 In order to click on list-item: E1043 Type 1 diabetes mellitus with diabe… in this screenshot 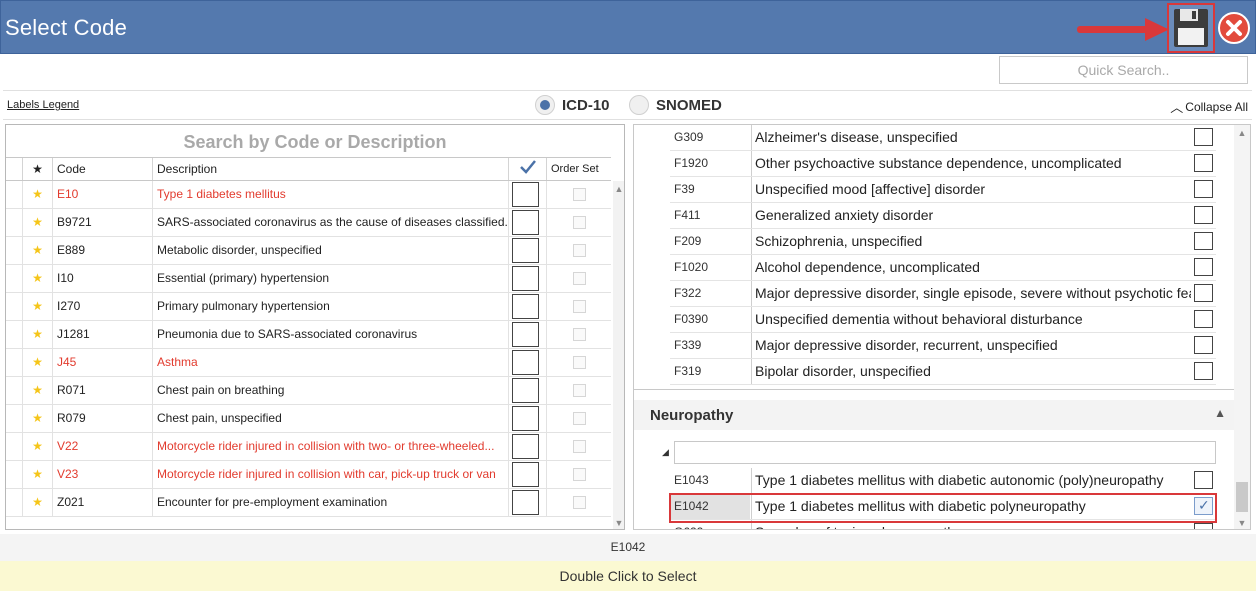, I will do `click(943, 481)`.